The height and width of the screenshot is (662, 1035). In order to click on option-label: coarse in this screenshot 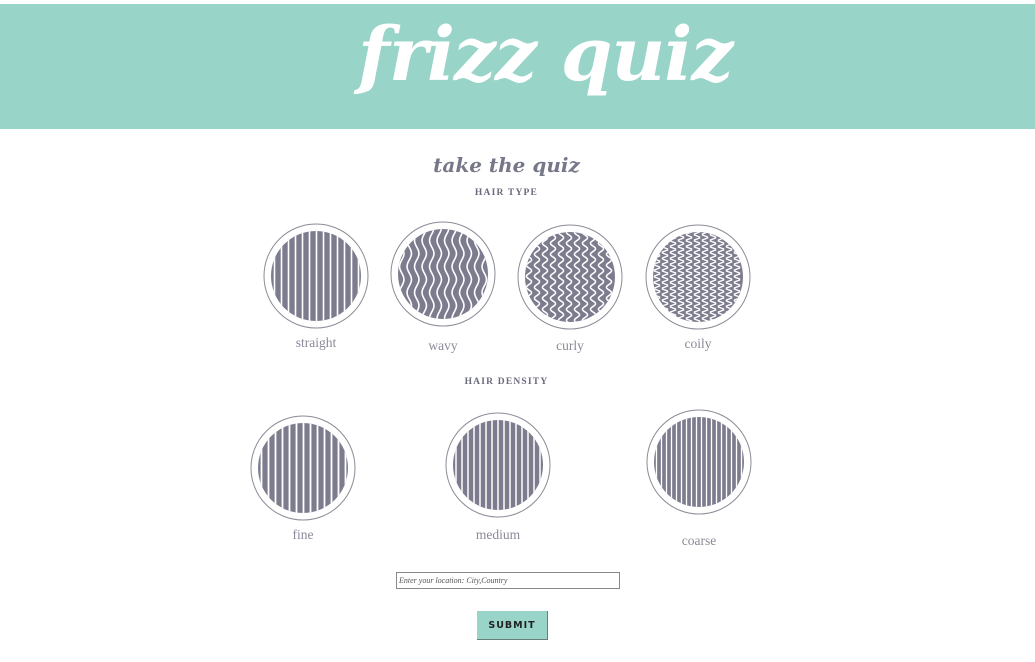, I will do `click(699, 540)`.